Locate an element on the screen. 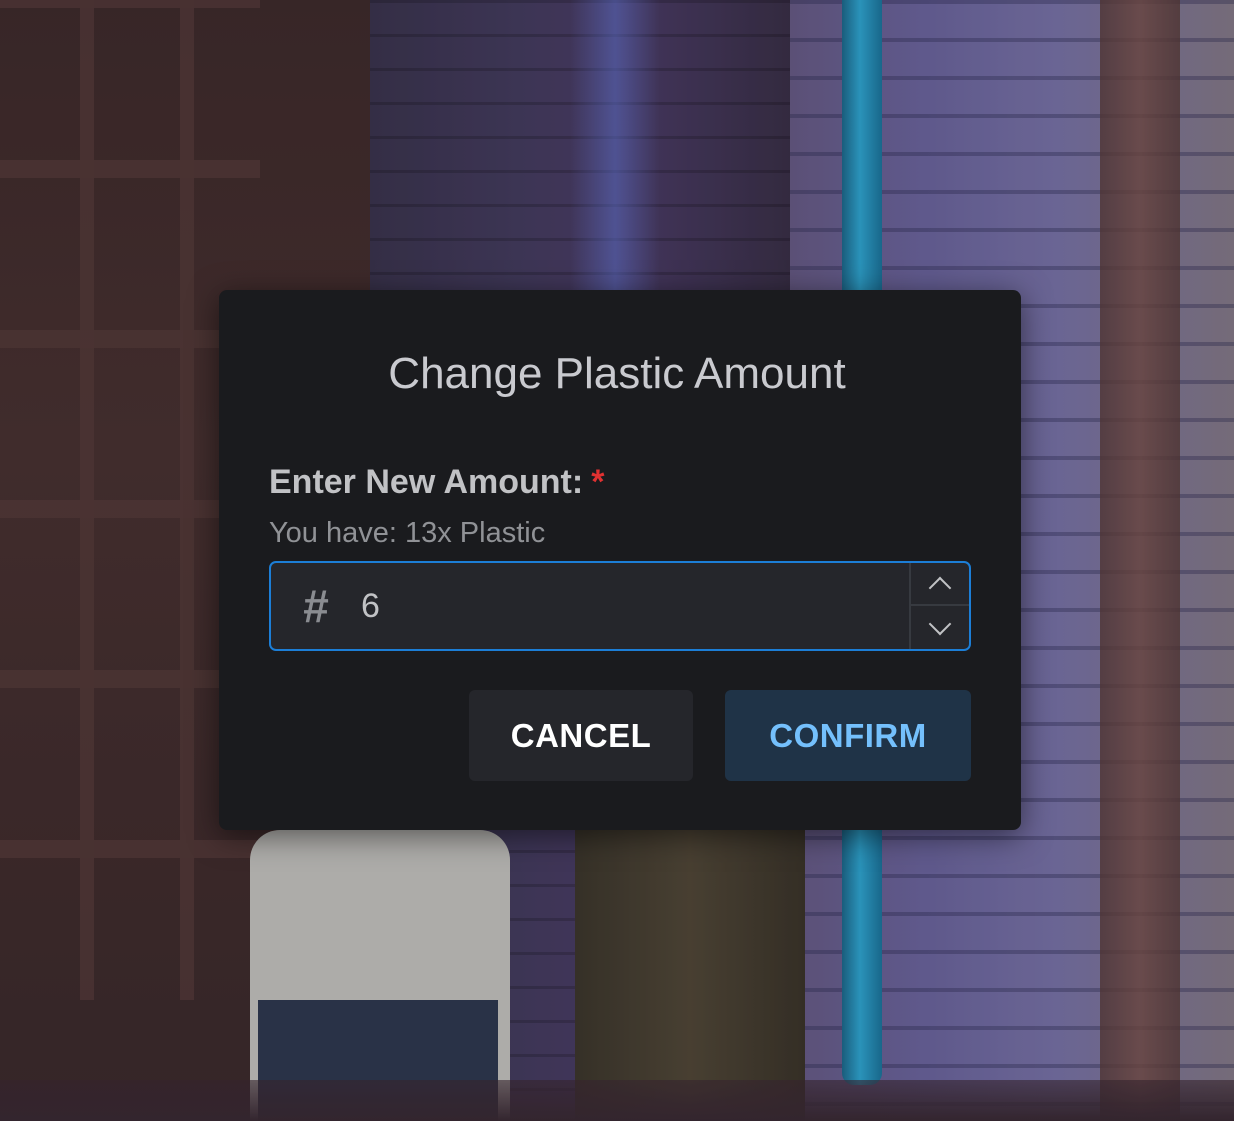 This screenshot has height=1121, width=1234. required-asterisk: * is located at coordinates (598, 482).